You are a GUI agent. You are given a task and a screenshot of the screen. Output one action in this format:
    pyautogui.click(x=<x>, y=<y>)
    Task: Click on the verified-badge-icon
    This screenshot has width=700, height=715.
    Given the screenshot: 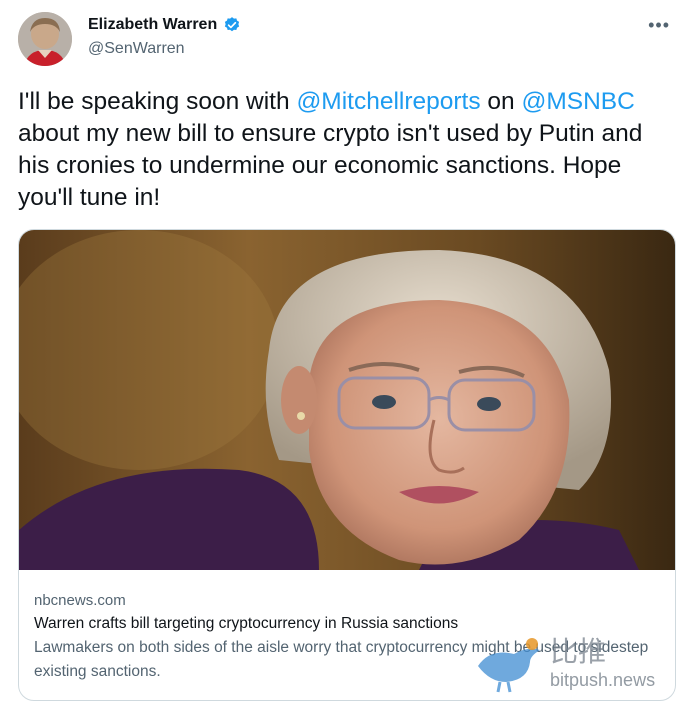 What is the action you would take?
    pyautogui.click(x=232, y=24)
    